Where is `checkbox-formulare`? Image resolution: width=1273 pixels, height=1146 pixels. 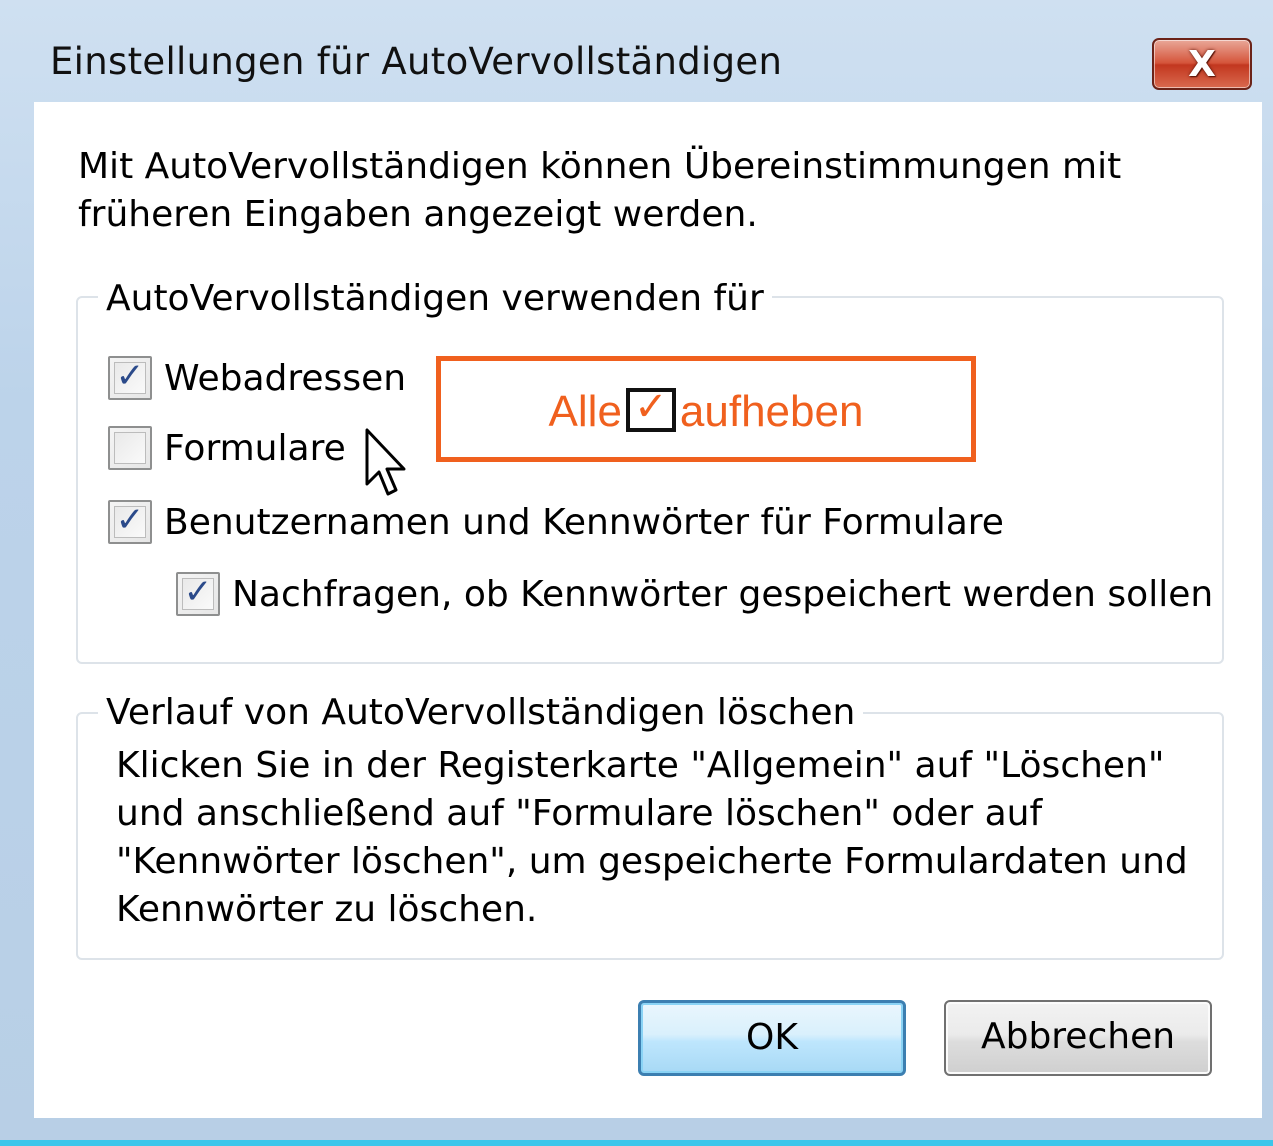 checkbox-formulare is located at coordinates (130, 448).